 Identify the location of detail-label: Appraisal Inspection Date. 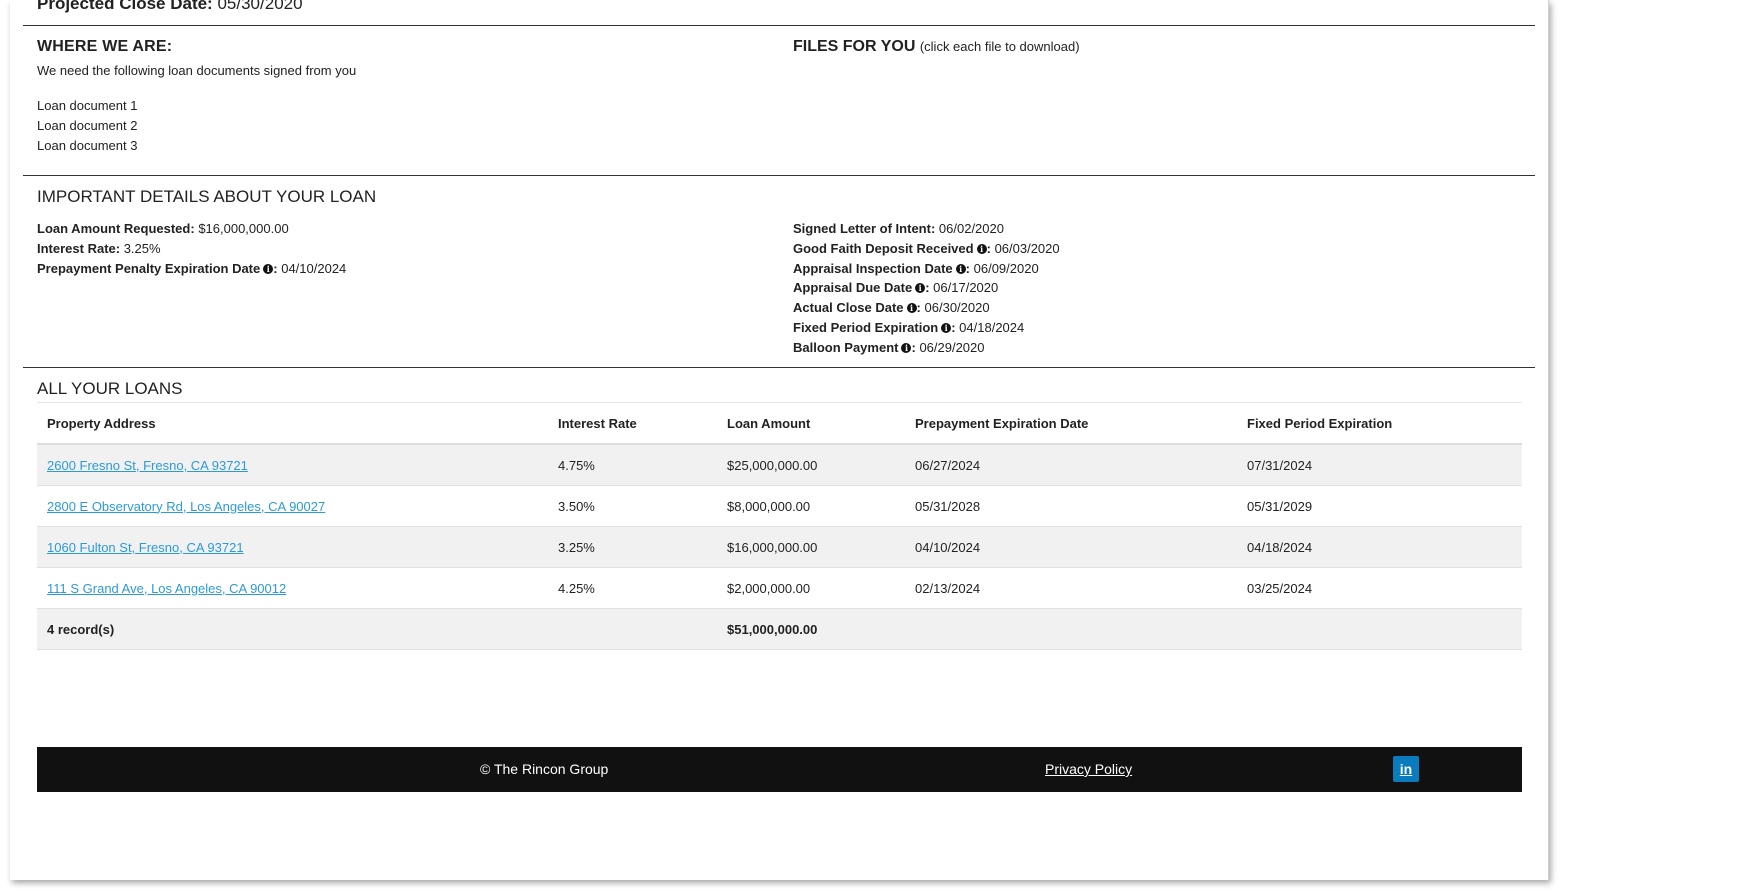
(873, 268).